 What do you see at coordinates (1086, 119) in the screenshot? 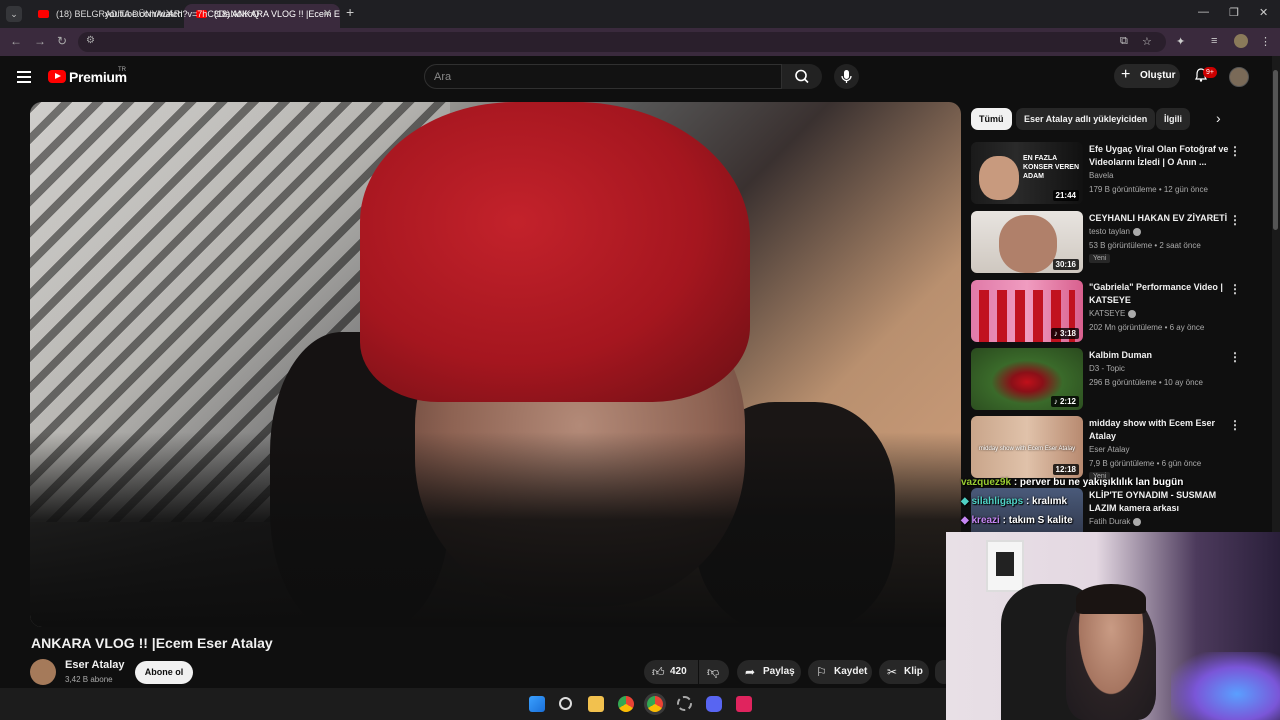
I see `chip-from-uploader: Eser Atalay adlı yükleyiciden` at bounding box center [1086, 119].